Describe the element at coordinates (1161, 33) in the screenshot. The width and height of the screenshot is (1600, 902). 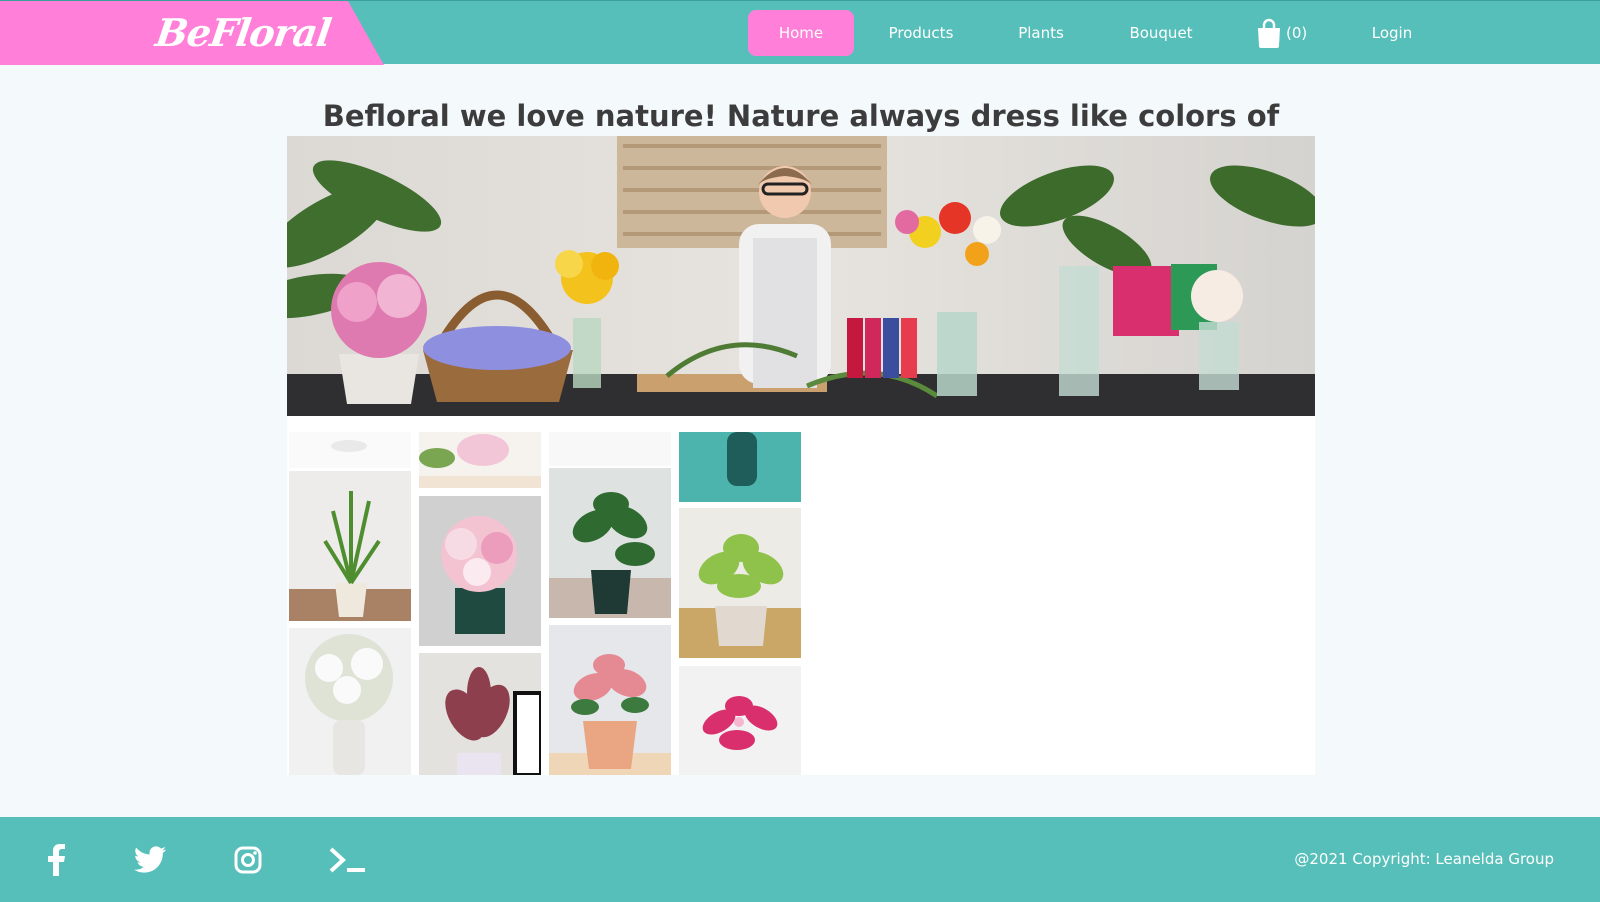
I see `nav-item-bouquet: Bouquet` at that location.